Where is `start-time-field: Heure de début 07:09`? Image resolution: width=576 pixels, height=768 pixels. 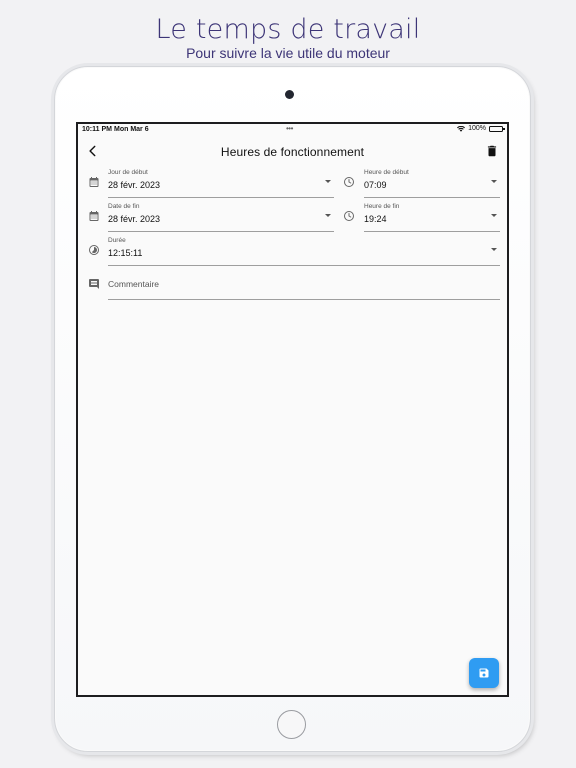
start-time-field: Heure de début 07:09 is located at coordinates (432, 181).